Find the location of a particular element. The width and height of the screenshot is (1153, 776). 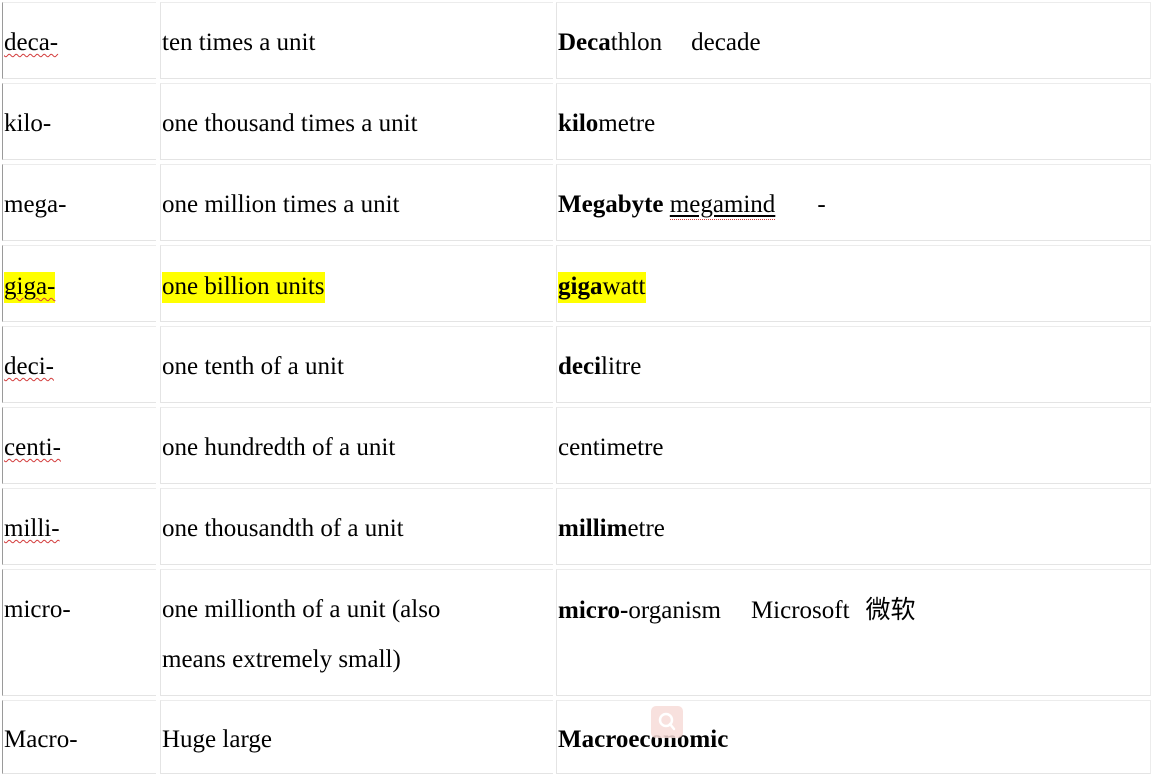

prefix-text: micro- is located at coordinates (37, 609).